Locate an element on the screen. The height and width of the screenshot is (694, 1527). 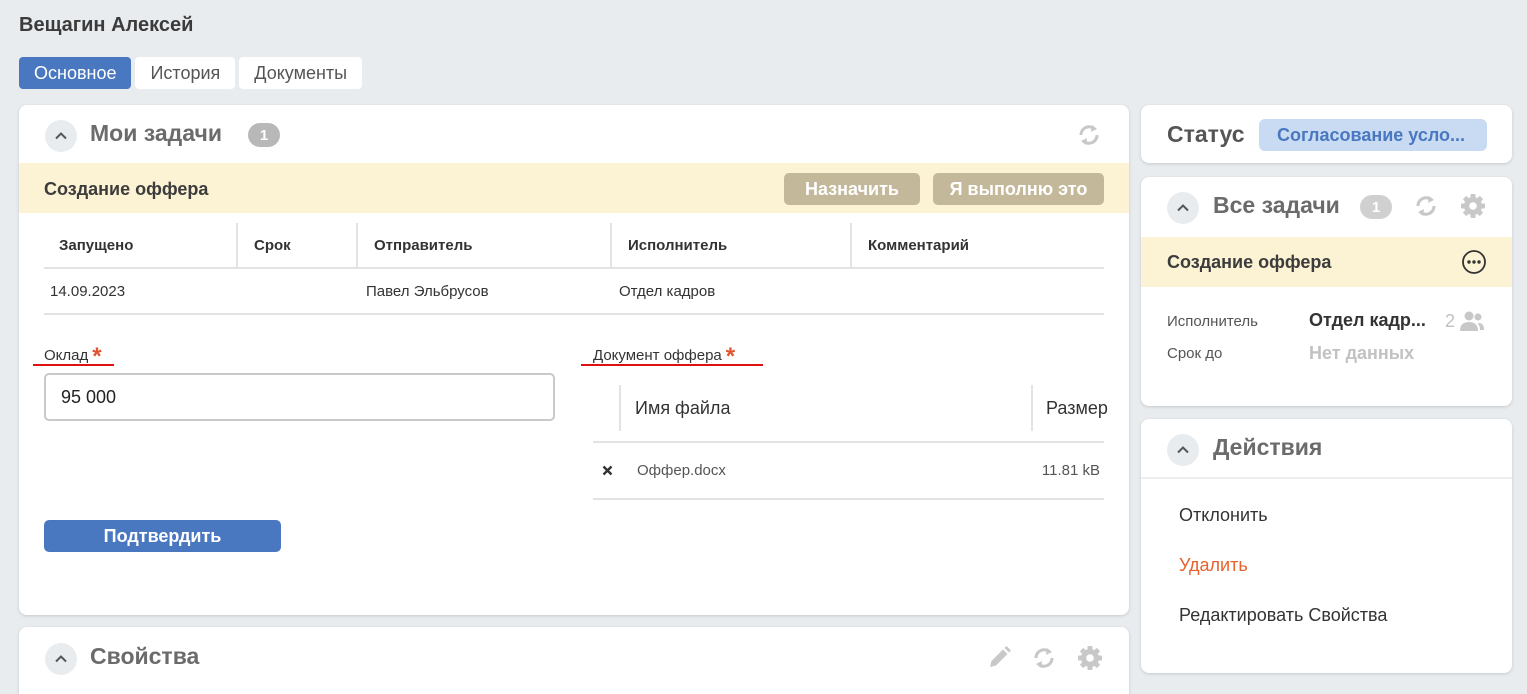
people-icon is located at coordinates (1472, 321).